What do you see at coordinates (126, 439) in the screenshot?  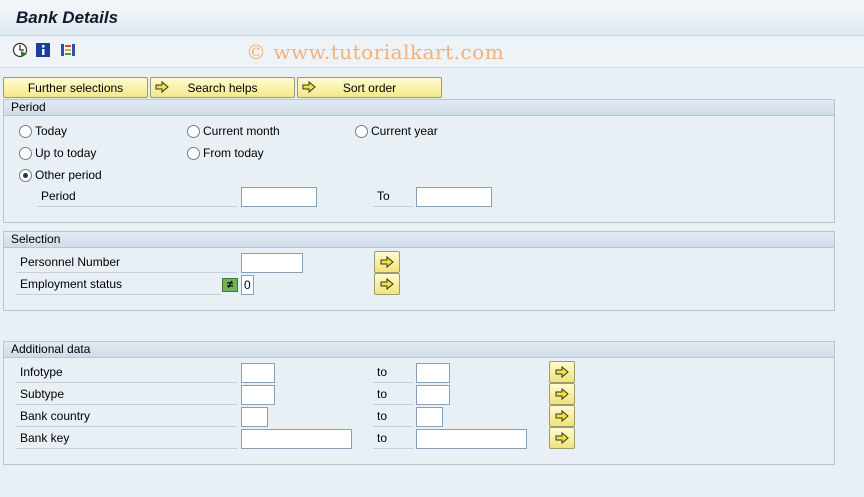 I see `bank-key-label: Bank key` at bounding box center [126, 439].